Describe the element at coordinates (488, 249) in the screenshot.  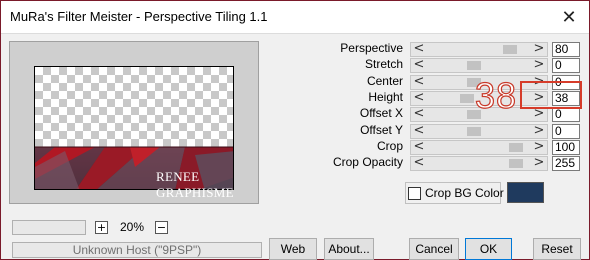
I see `ok-button: OK` at that location.